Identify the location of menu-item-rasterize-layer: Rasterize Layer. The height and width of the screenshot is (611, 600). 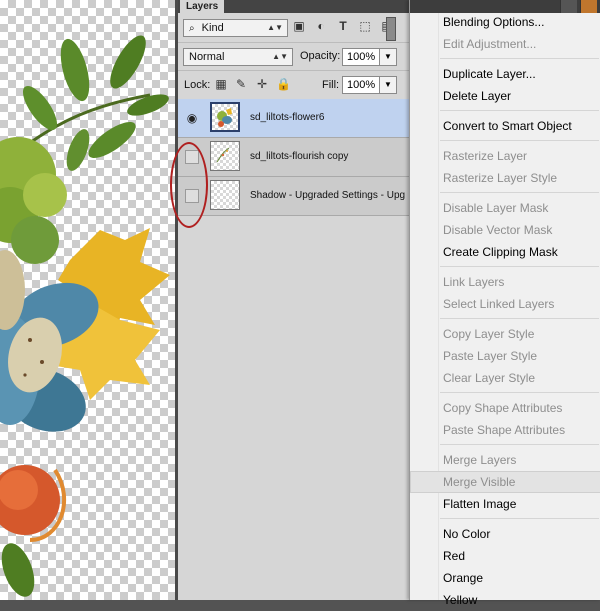
(505, 156).